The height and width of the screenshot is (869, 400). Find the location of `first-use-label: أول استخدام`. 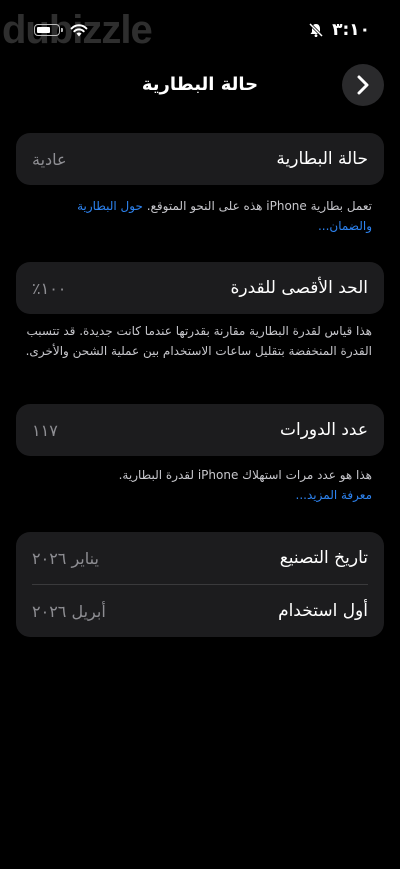

first-use-label: أول استخدام is located at coordinates (323, 611).